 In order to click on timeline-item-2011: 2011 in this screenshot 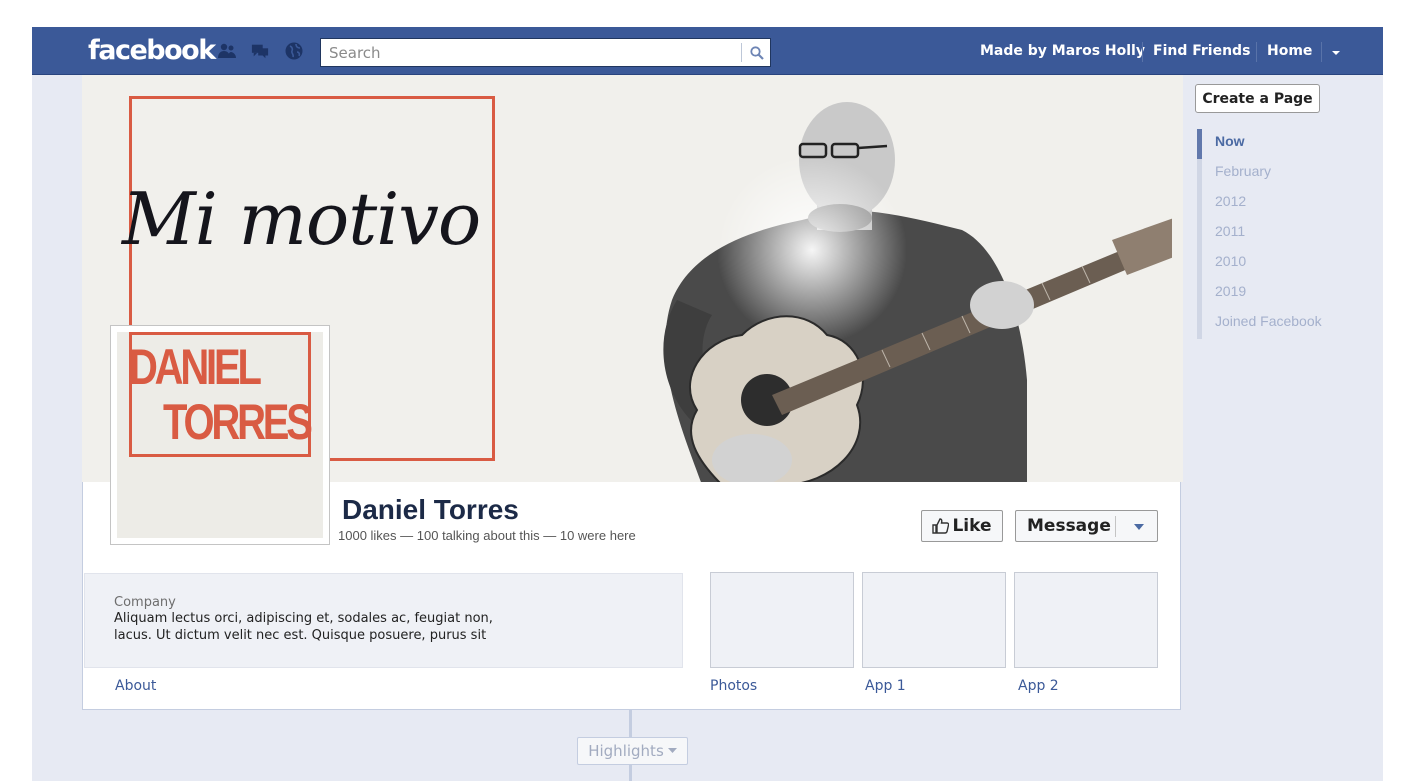, I will do `click(1272, 234)`.